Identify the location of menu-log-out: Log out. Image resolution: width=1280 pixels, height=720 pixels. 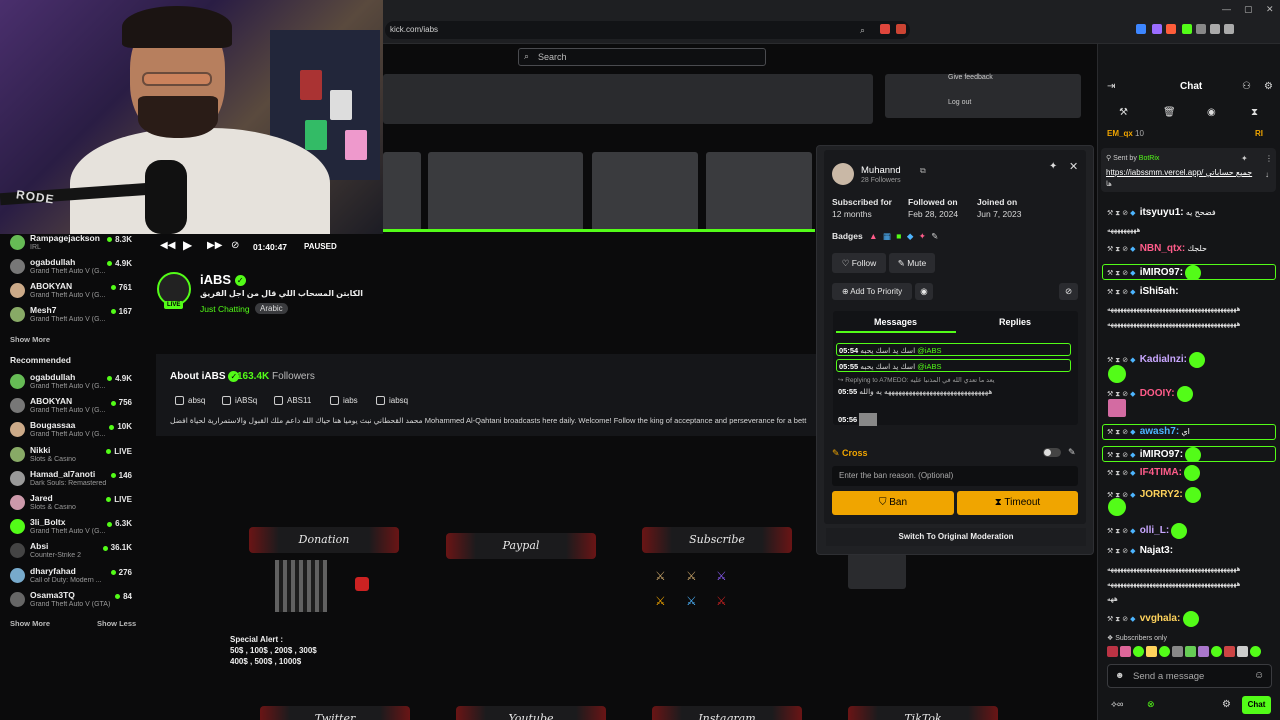
(959, 102).